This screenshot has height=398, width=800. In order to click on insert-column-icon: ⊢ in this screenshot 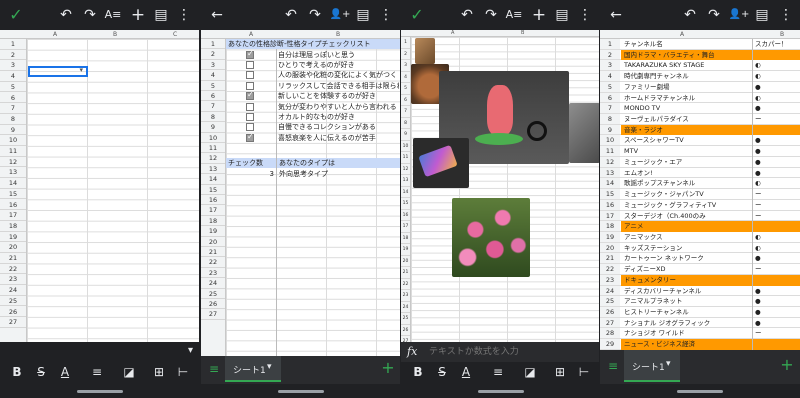, I will do `click(584, 372)`.